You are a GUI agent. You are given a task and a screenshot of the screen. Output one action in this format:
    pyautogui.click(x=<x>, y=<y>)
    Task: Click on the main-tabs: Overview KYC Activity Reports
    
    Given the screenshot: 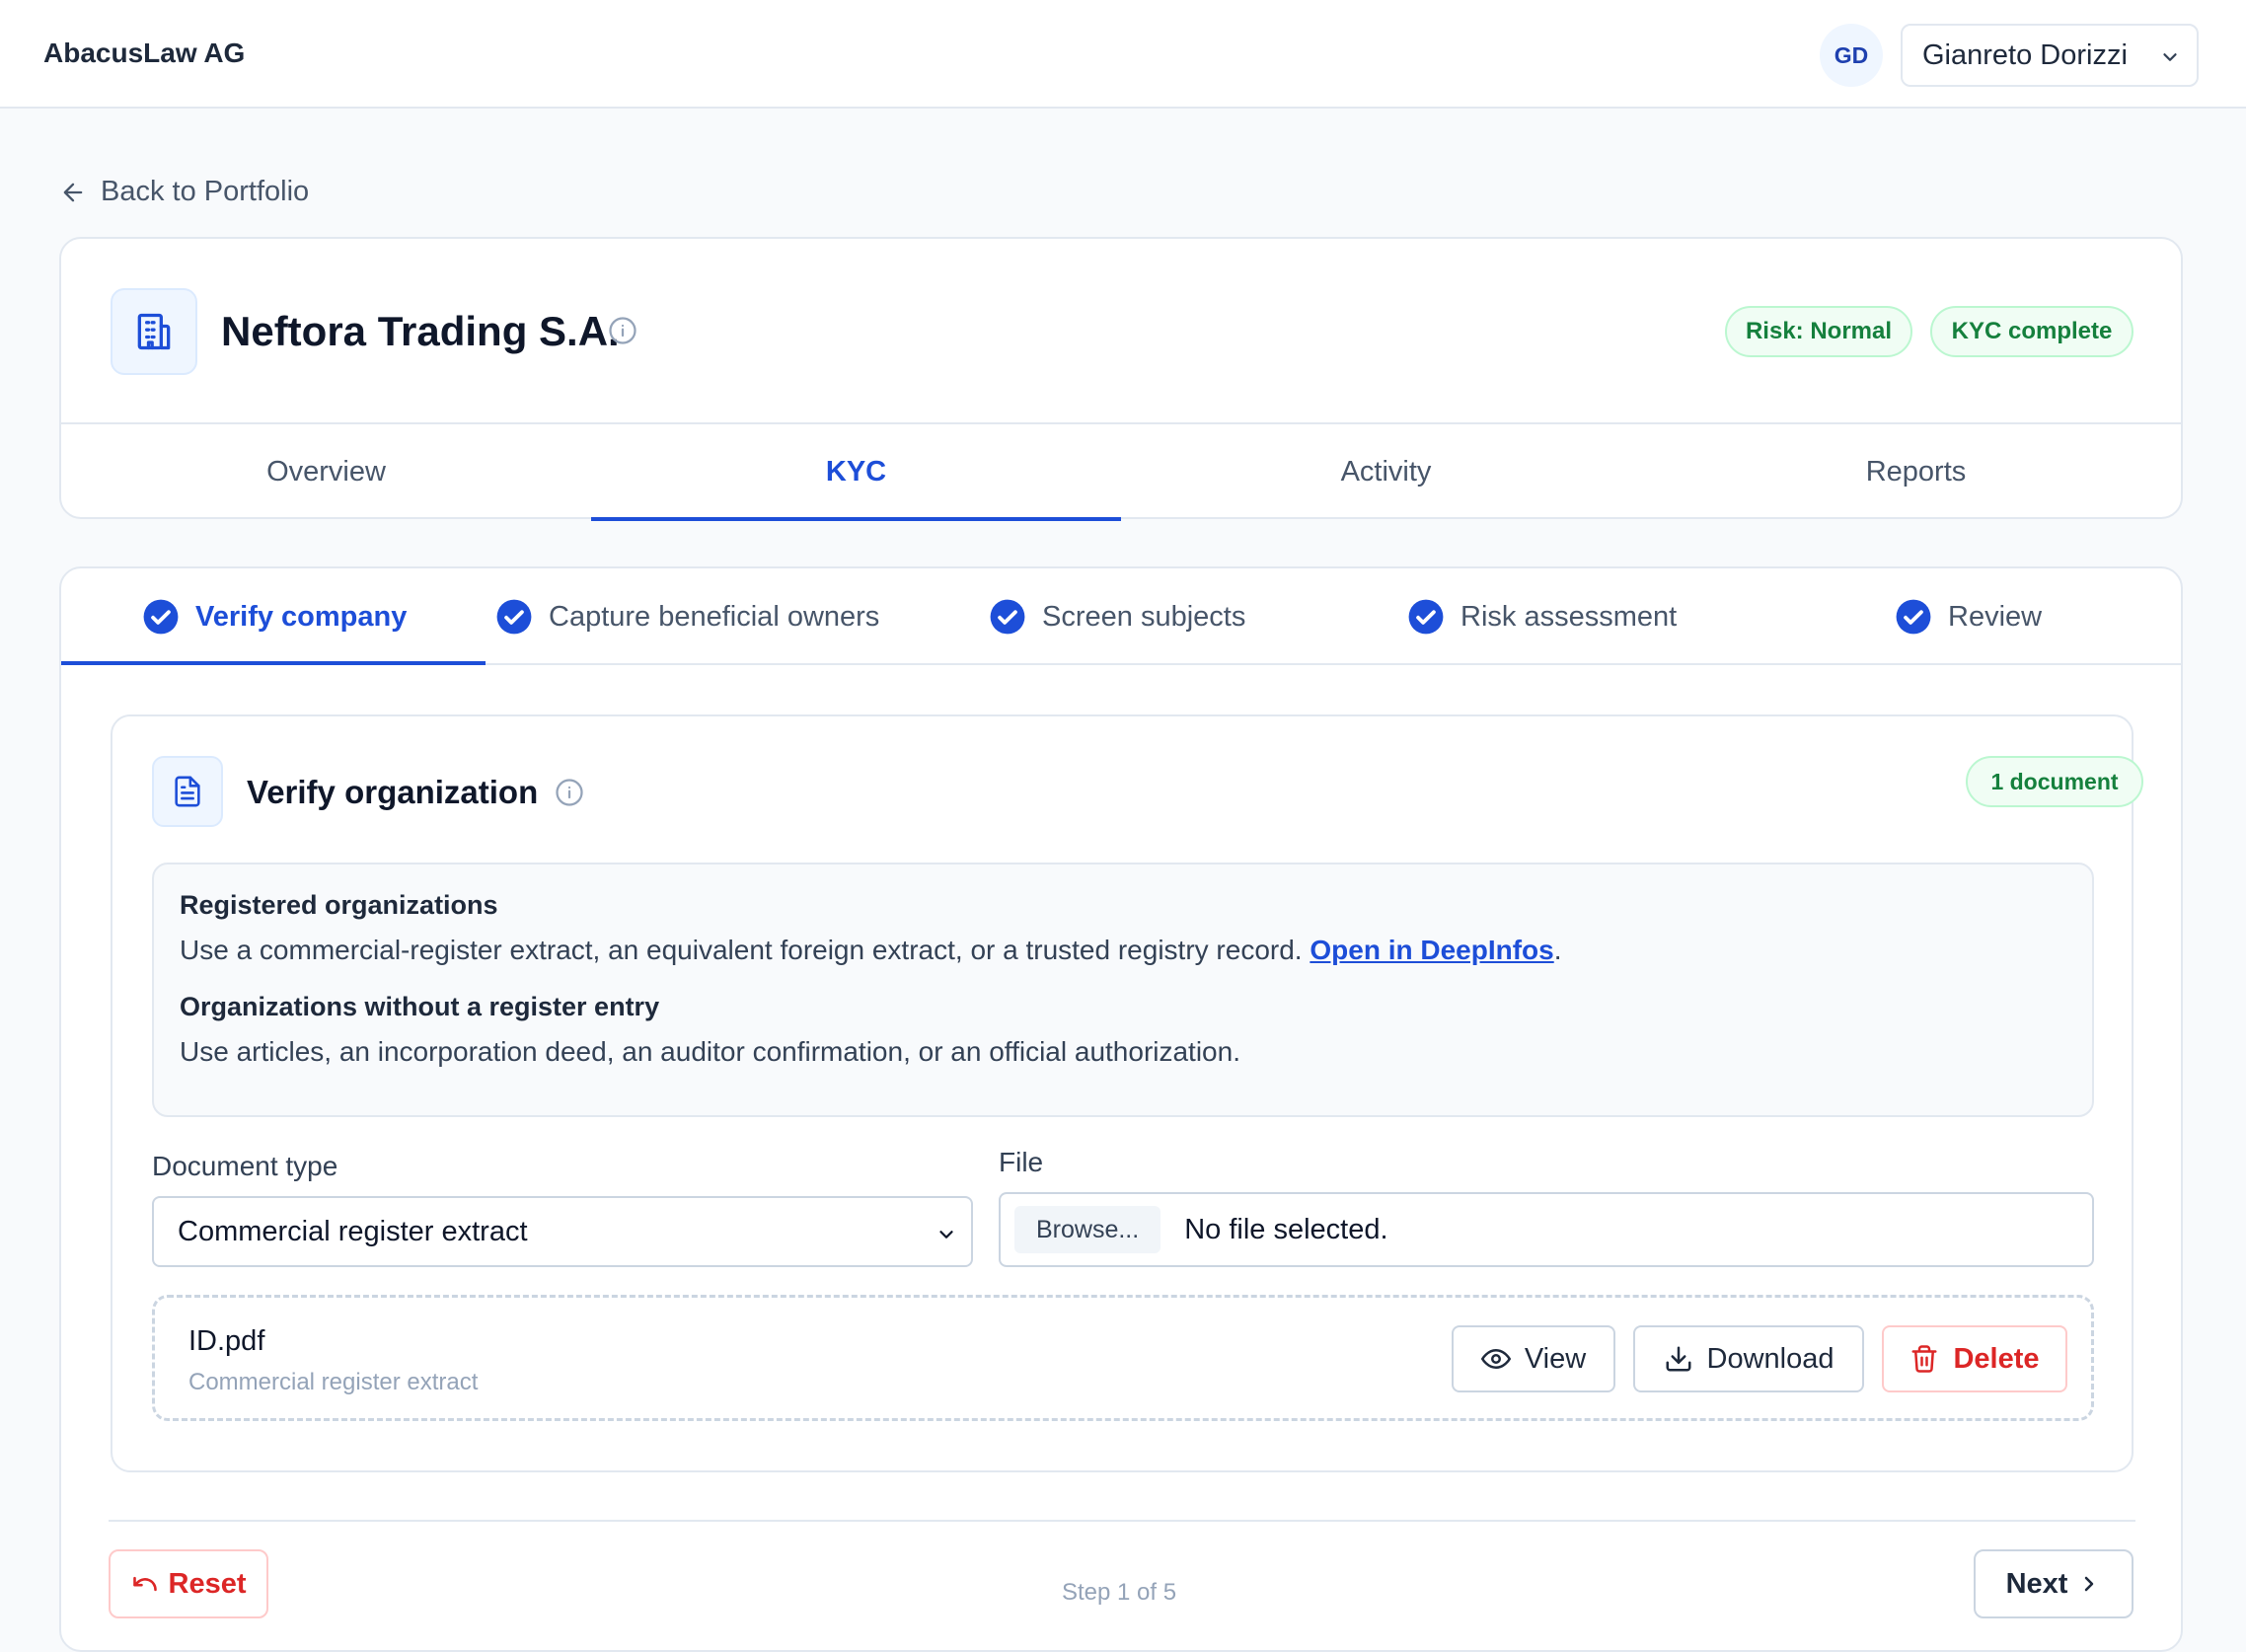 What is the action you would take?
    pyautogui.click(x=1121, y=471)
    